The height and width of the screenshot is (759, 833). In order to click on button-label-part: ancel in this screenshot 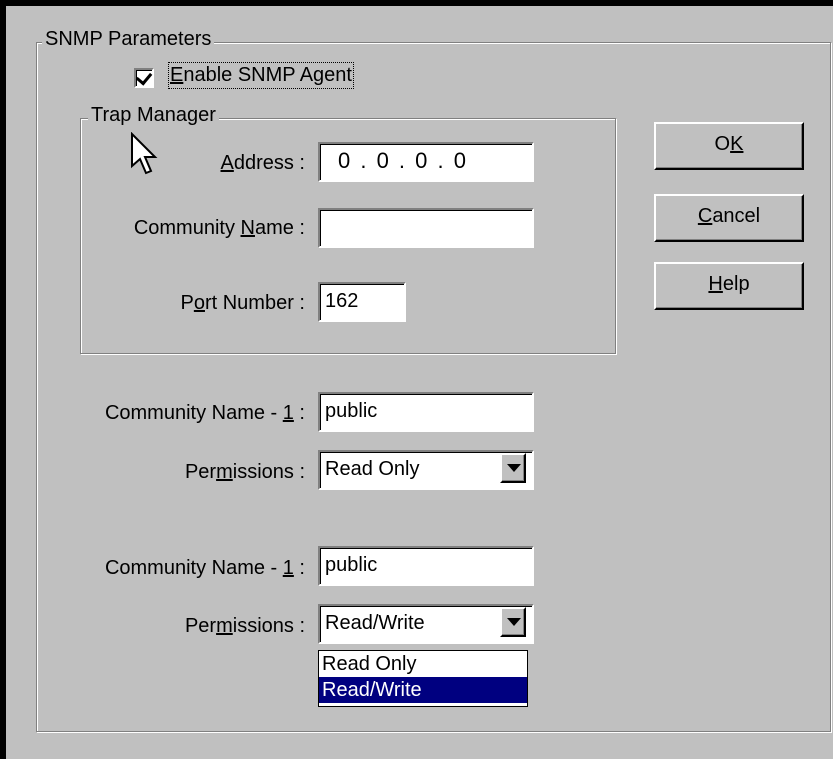, I will do `click(736, 216)`.